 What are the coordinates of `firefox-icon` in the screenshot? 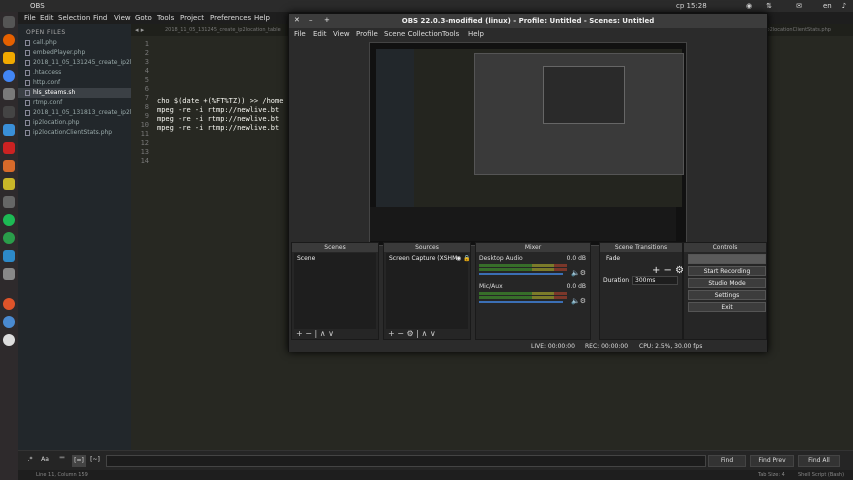 It's located at (9, 40).